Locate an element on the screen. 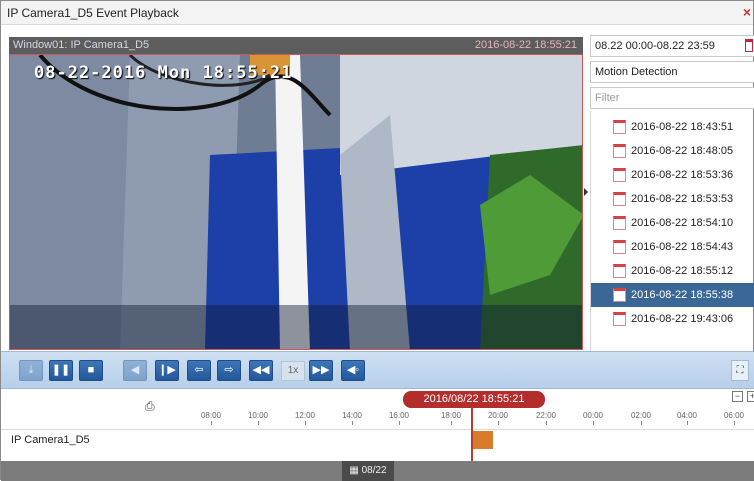  date-selector: ▦ 08/22 is located at coordinates (368, 471).